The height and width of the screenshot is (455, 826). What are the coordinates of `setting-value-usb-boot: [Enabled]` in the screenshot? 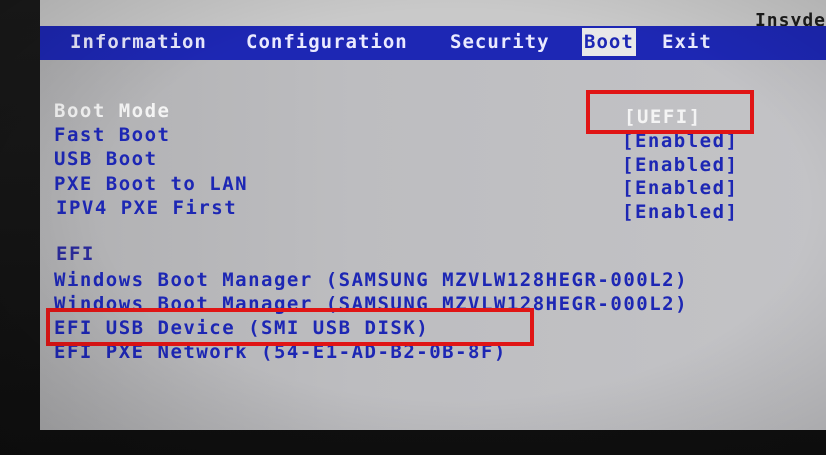 It's located at (680, 165).